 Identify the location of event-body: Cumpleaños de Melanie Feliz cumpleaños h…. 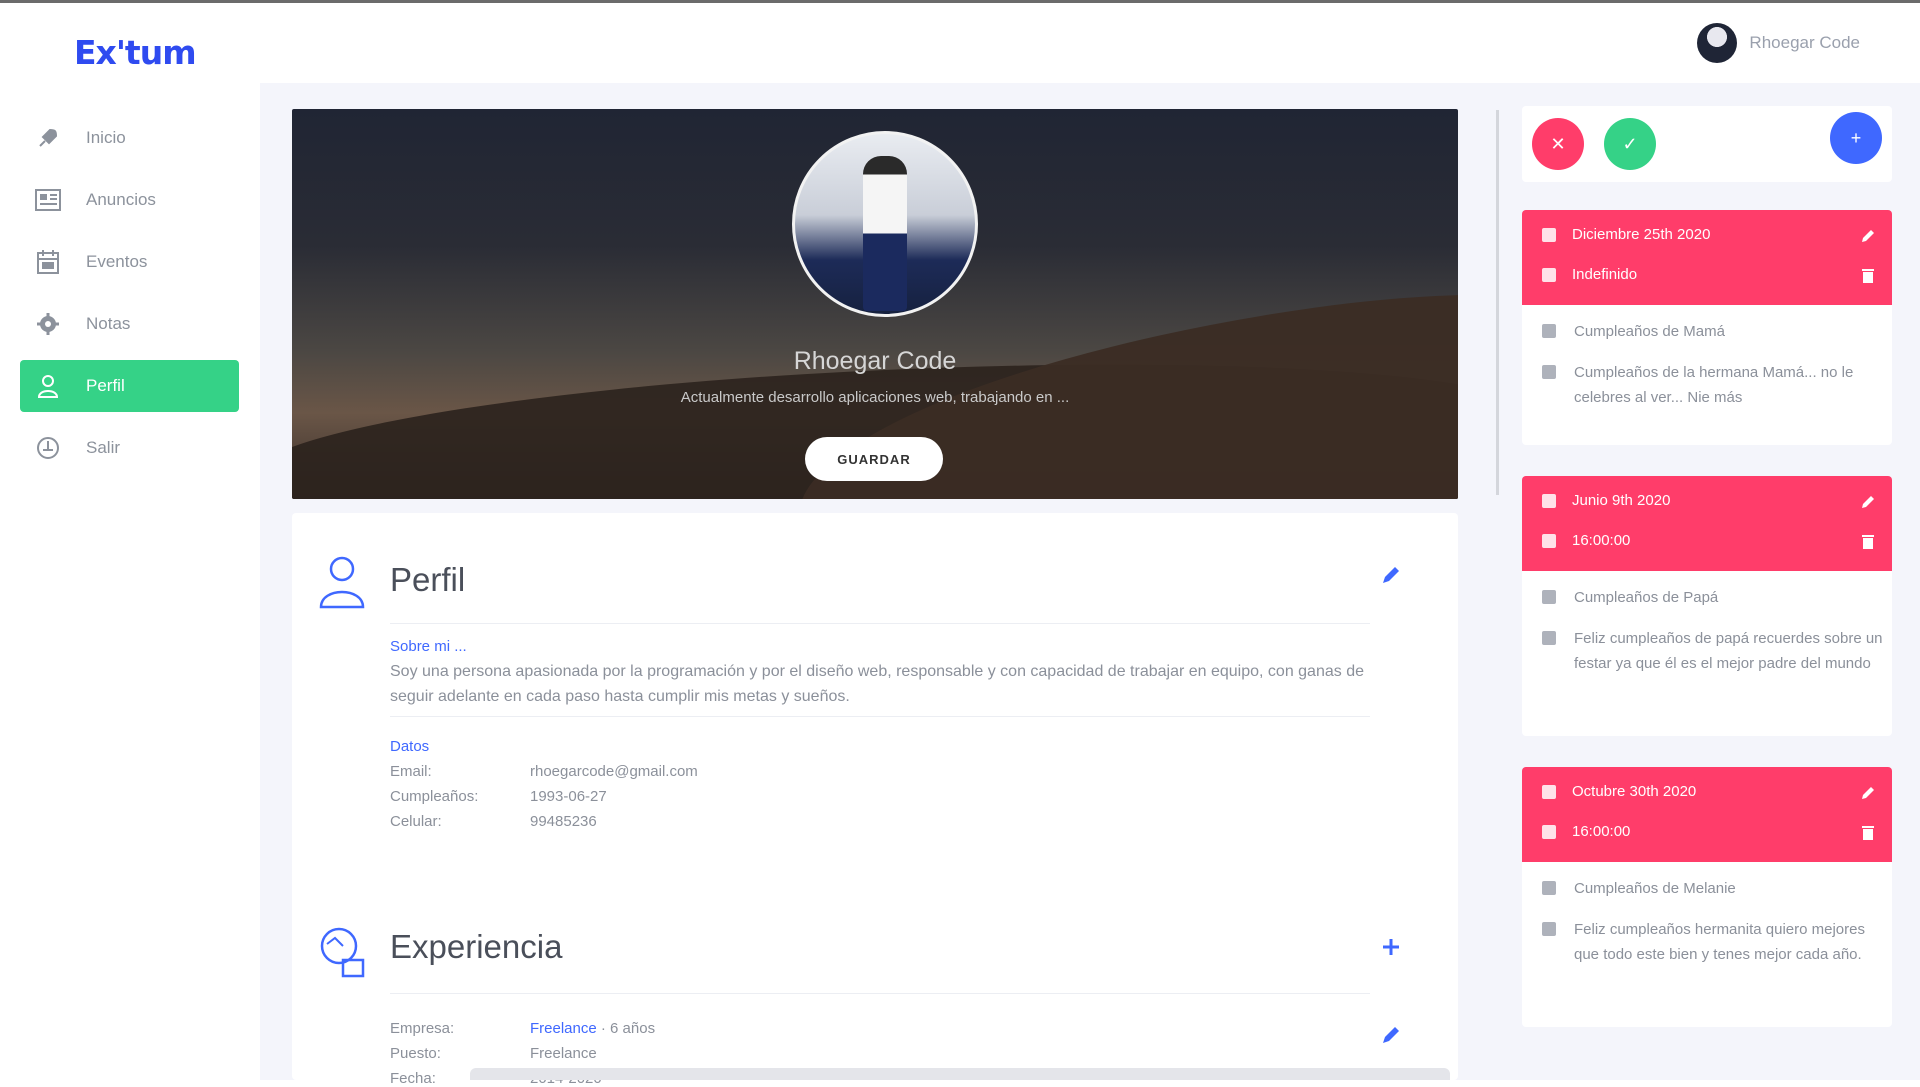
(1707, 944).